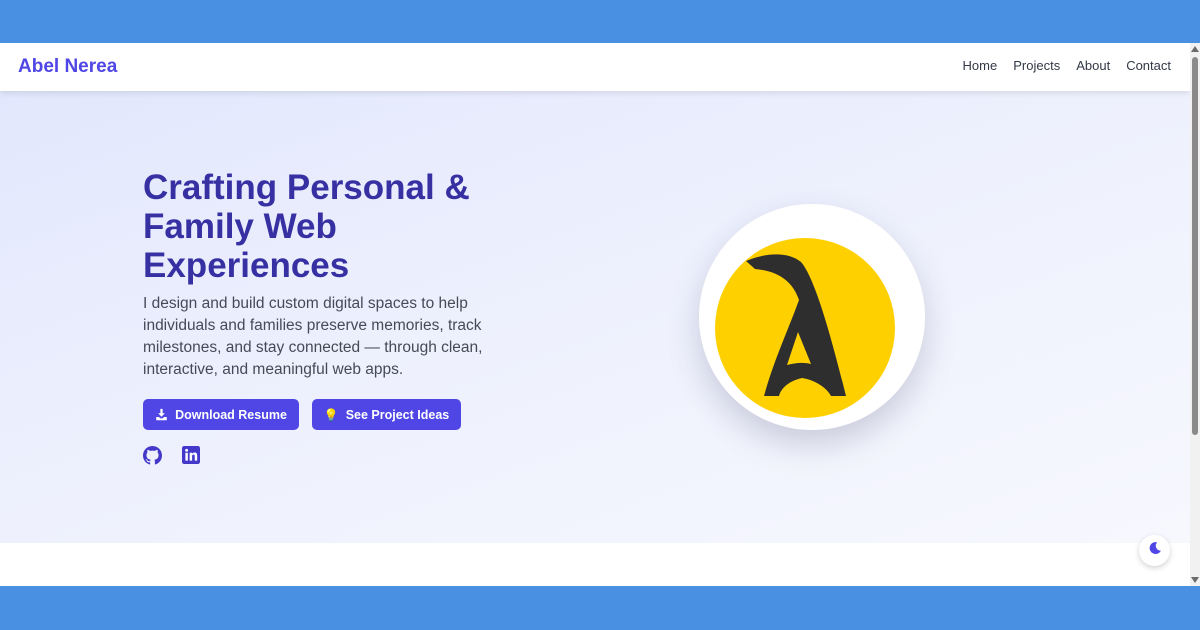  I want to click on logo-letter-a-icon, so click(796, 325).